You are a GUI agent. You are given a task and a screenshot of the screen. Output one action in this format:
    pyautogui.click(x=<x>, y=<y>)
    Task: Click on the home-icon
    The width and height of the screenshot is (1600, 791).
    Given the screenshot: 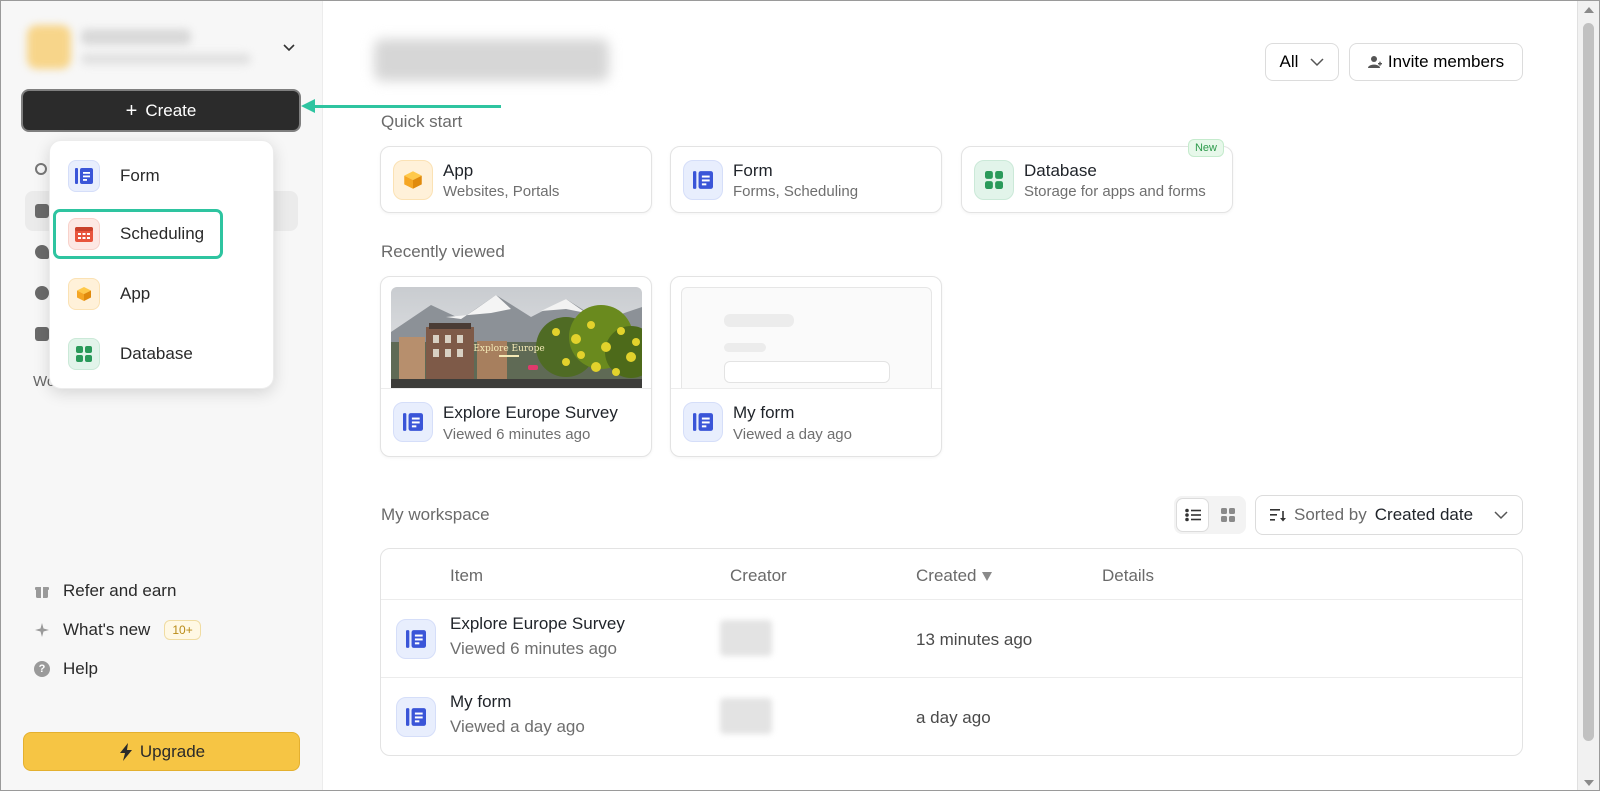 What is the action you would take?
    pyautogui.click(x=42, y=211)
    